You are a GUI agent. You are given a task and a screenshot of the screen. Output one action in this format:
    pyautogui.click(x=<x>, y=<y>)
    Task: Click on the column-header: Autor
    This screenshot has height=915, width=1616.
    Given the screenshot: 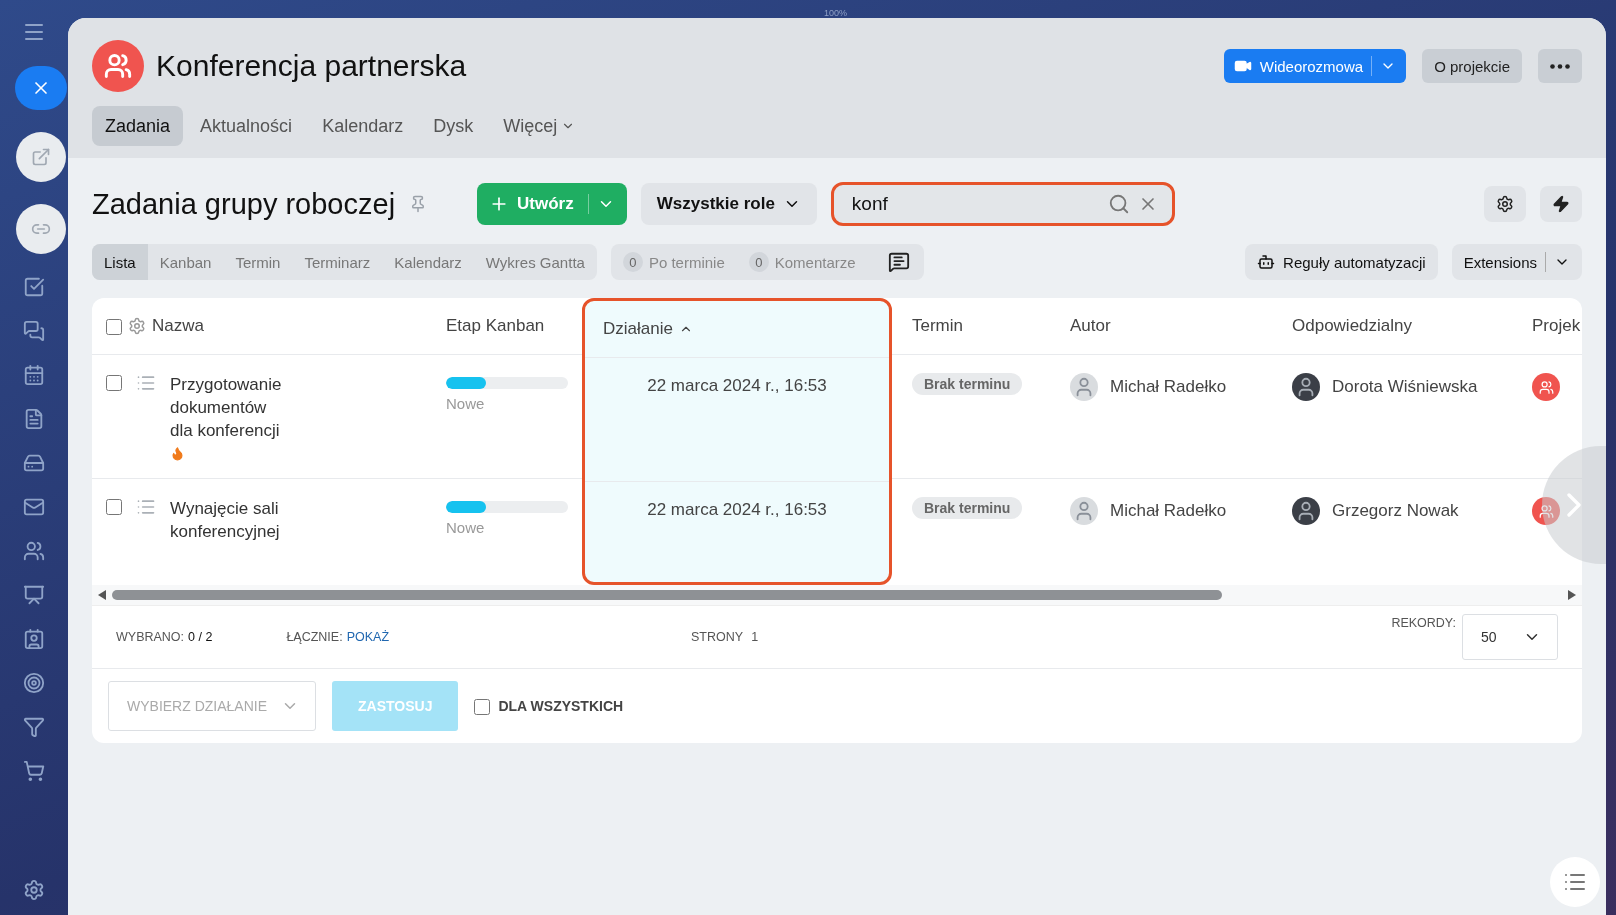 What is the action you would take?
    pyautogui.click(x=1090, y=326)
    